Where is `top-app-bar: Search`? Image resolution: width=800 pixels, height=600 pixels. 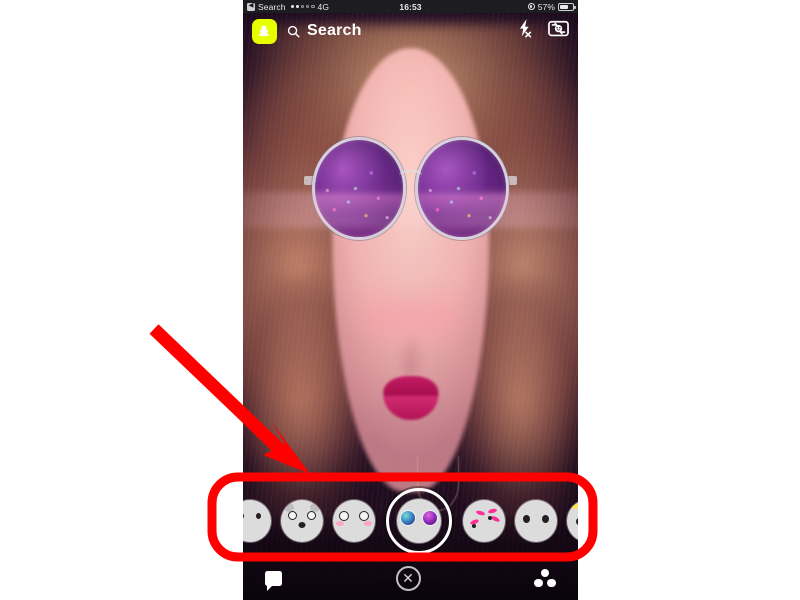 top-app-bar: Search is located at coordinates (410, 31).